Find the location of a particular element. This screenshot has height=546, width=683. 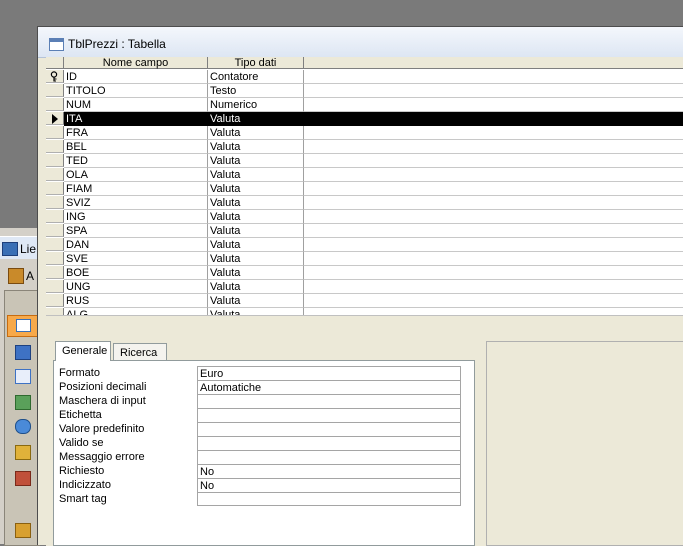

report-icon is located at coordinates (23, 402).